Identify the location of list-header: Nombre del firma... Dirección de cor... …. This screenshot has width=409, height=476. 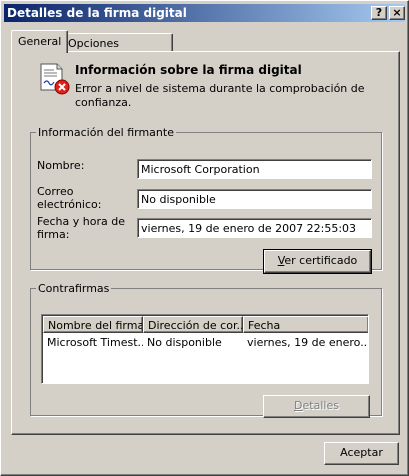
(205, 324).